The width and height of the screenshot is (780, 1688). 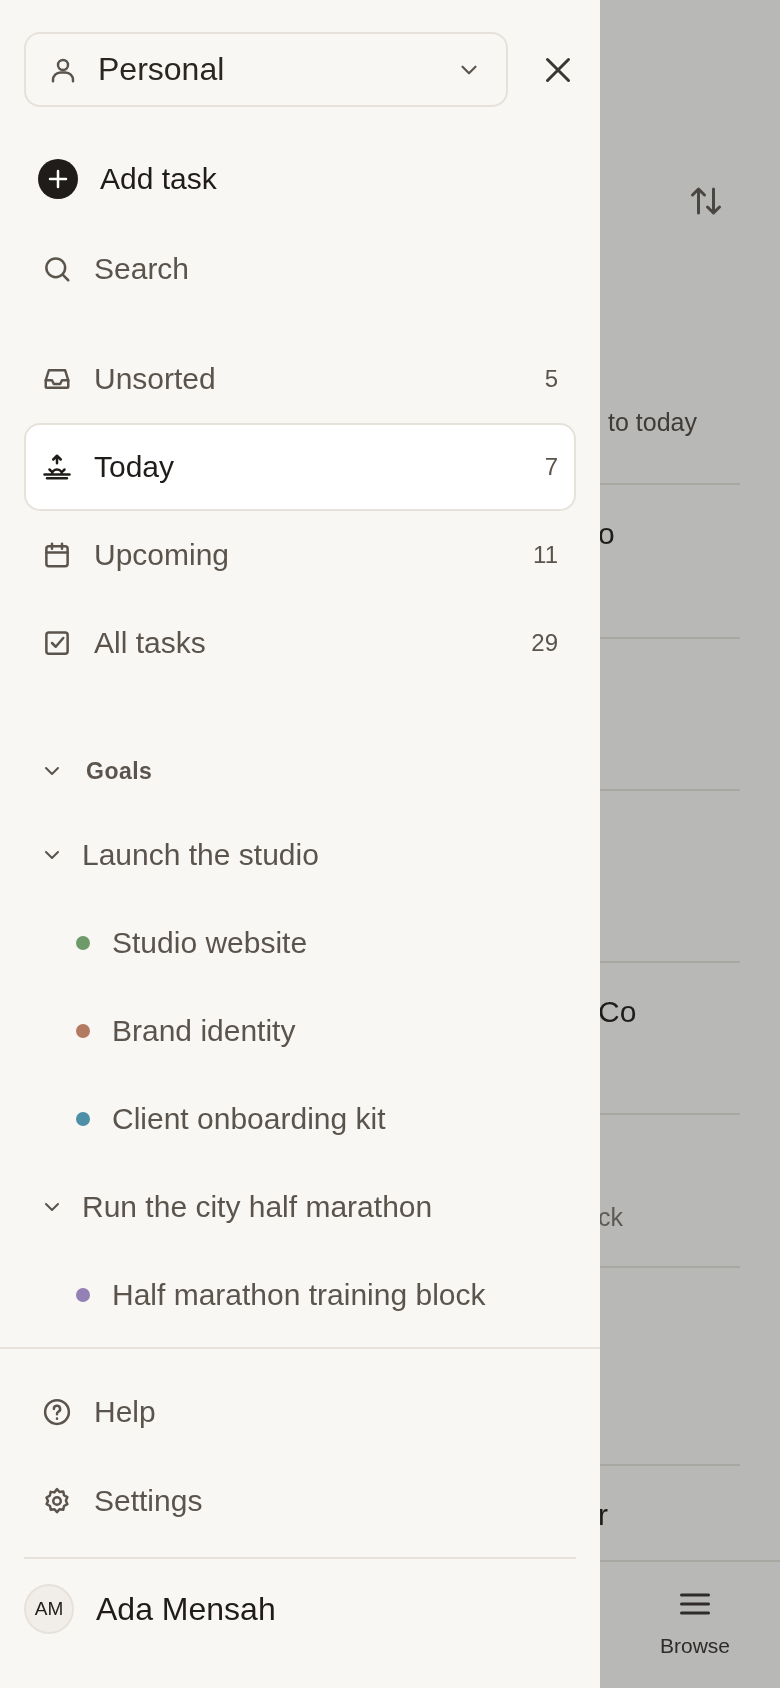 What do you see at coordinates (300, 269) in the screenshot?
I see `search-button: Search` at bounding box center [300, 269].